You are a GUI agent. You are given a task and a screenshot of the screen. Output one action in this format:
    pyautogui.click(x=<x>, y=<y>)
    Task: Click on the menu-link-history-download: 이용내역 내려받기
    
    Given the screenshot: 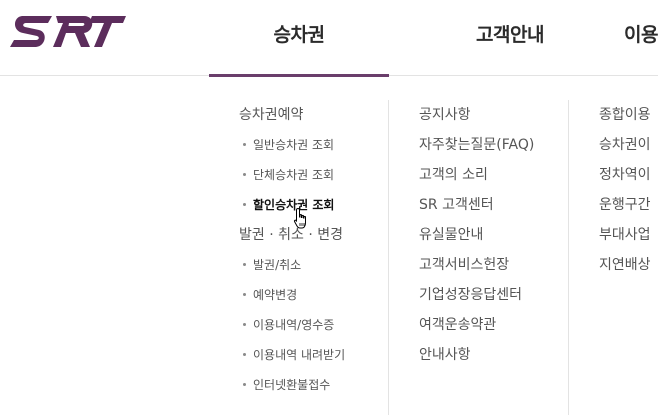 What is the action you would take?
    pyautogui.click(x=292, y=355)
    